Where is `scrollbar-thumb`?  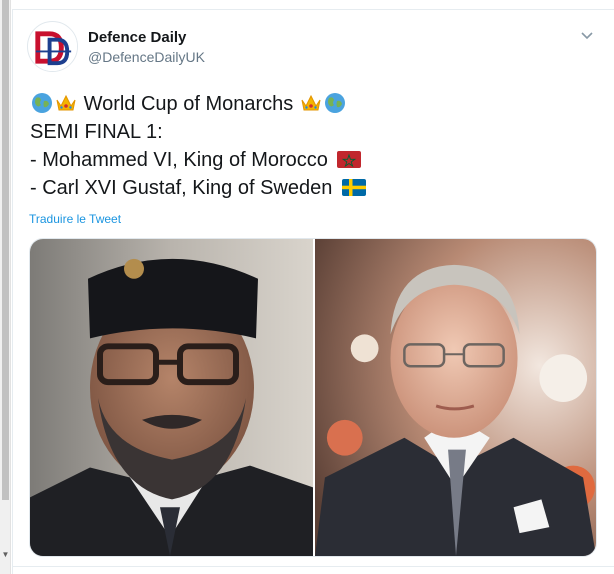
scrollbar-thumb is located at coordinates (5, 250).